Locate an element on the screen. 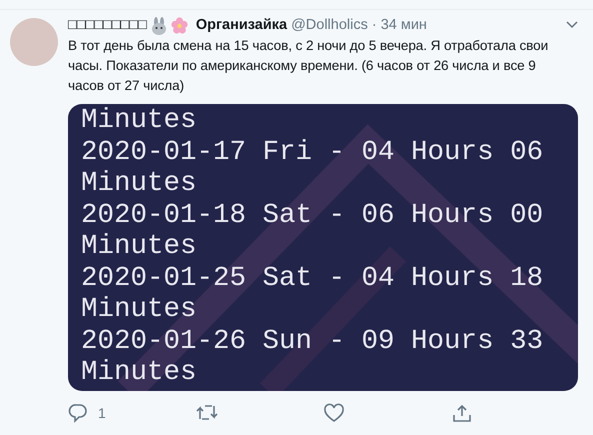 Image resolution: width=593 pixels, height=435 pixels. reply-icon is located at coordinates (79, 413).